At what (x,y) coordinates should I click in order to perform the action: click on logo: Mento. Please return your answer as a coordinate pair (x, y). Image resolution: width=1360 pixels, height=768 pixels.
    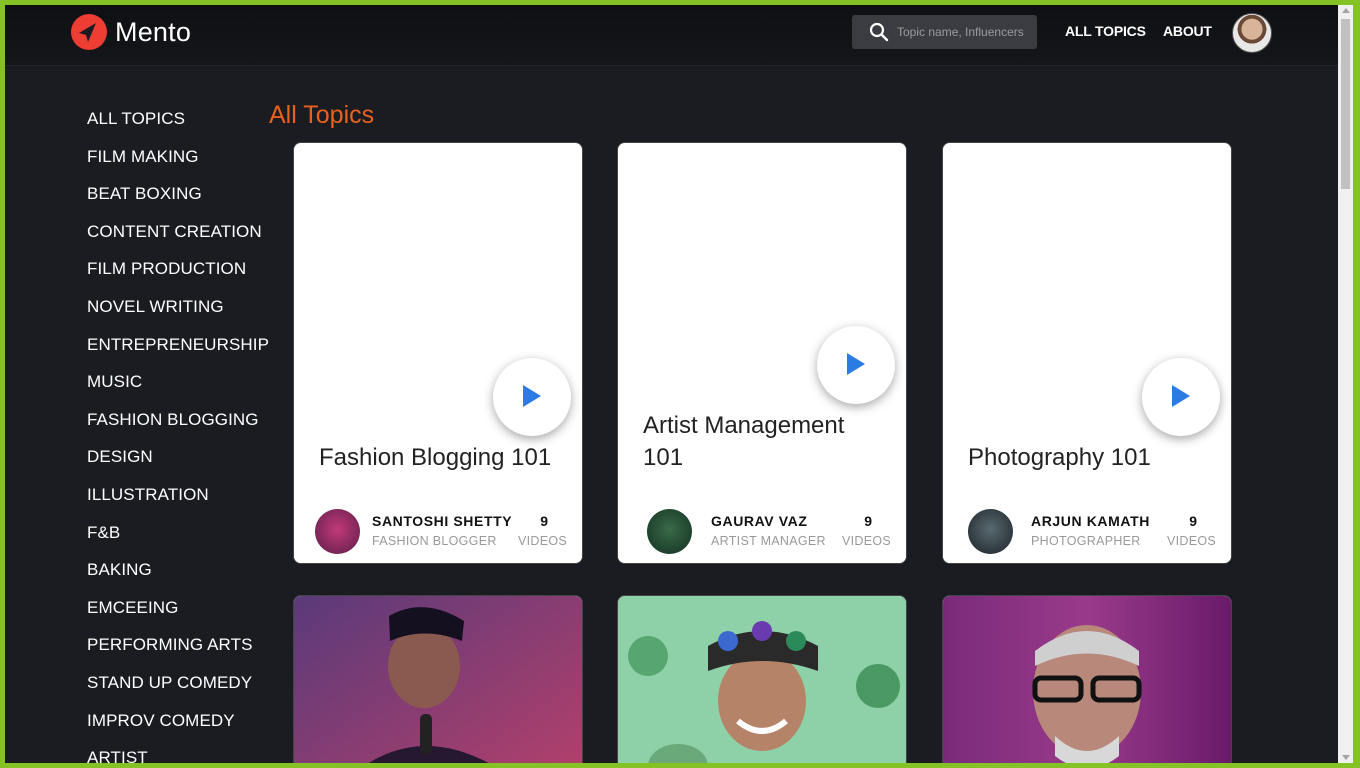
    Looking at the image, I should click on (131, 32).